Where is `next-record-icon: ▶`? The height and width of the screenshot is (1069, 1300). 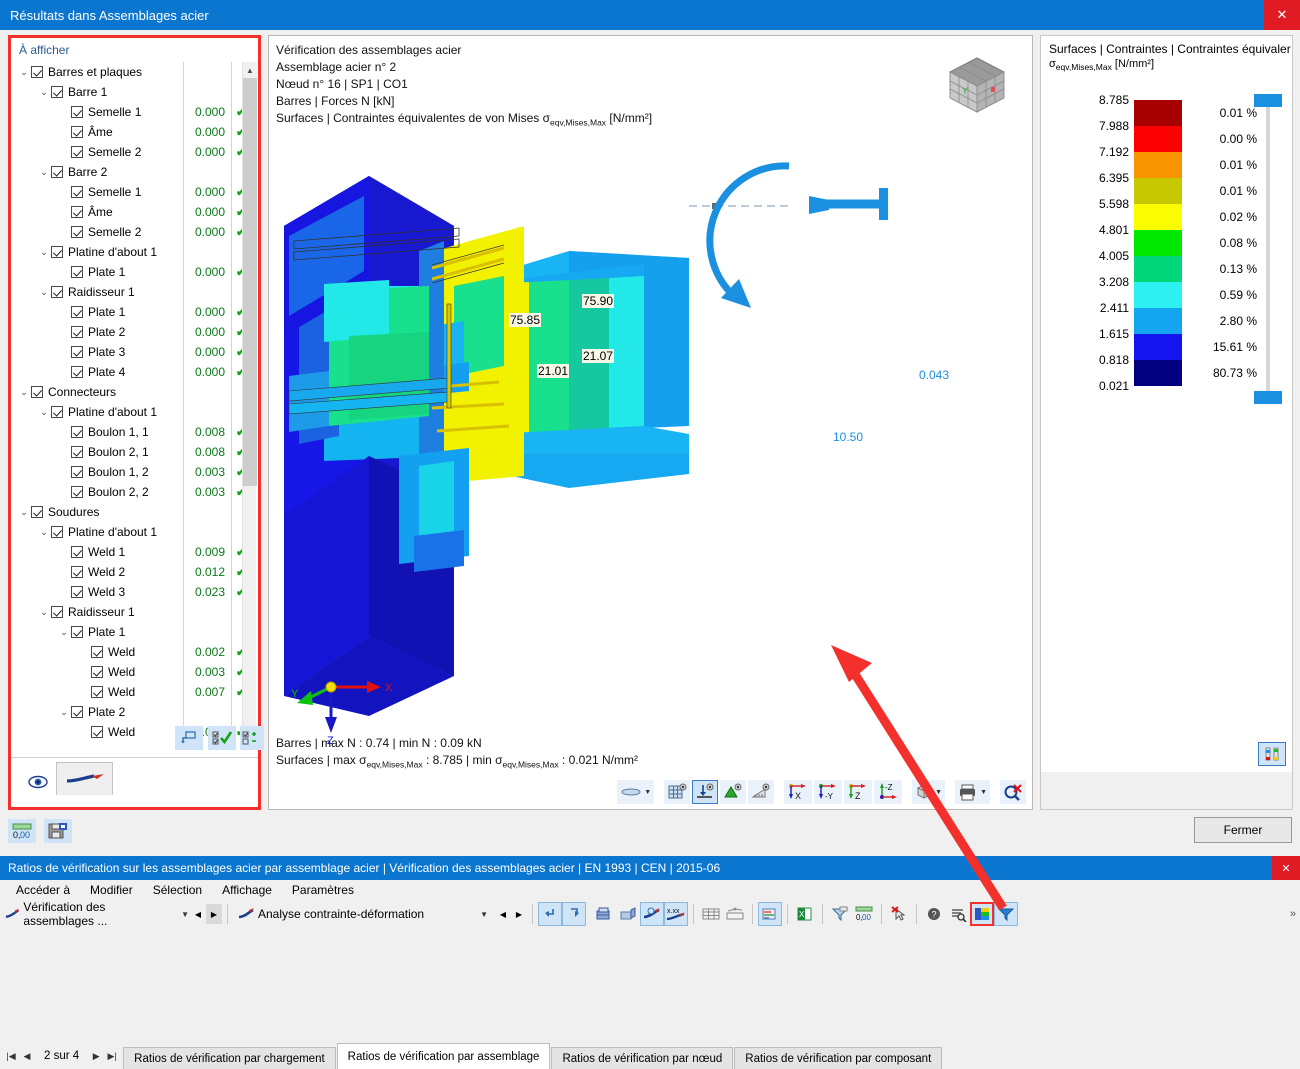 next-record-icon: ▶ is located at coordinates (96, 1056).